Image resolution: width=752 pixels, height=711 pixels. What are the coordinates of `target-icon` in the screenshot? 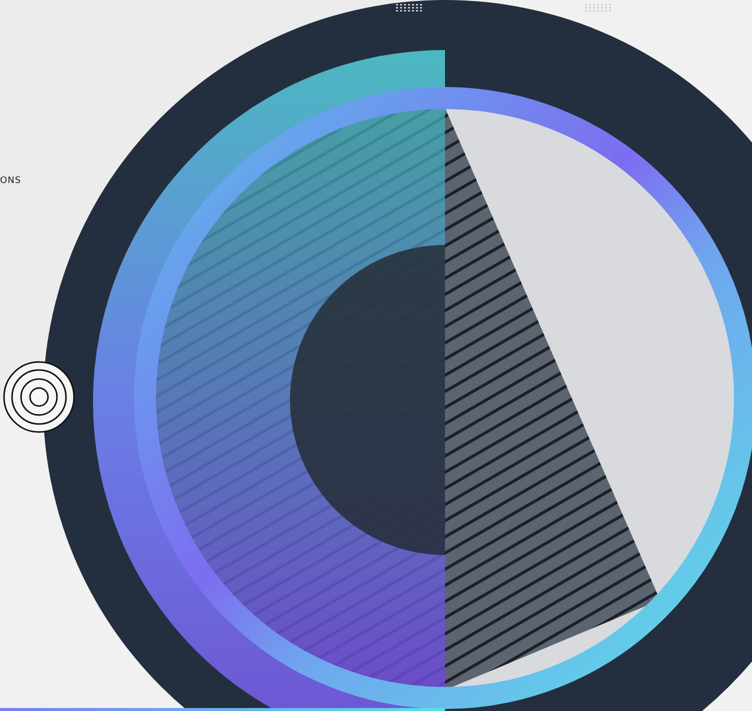 It's located at (39, 397).